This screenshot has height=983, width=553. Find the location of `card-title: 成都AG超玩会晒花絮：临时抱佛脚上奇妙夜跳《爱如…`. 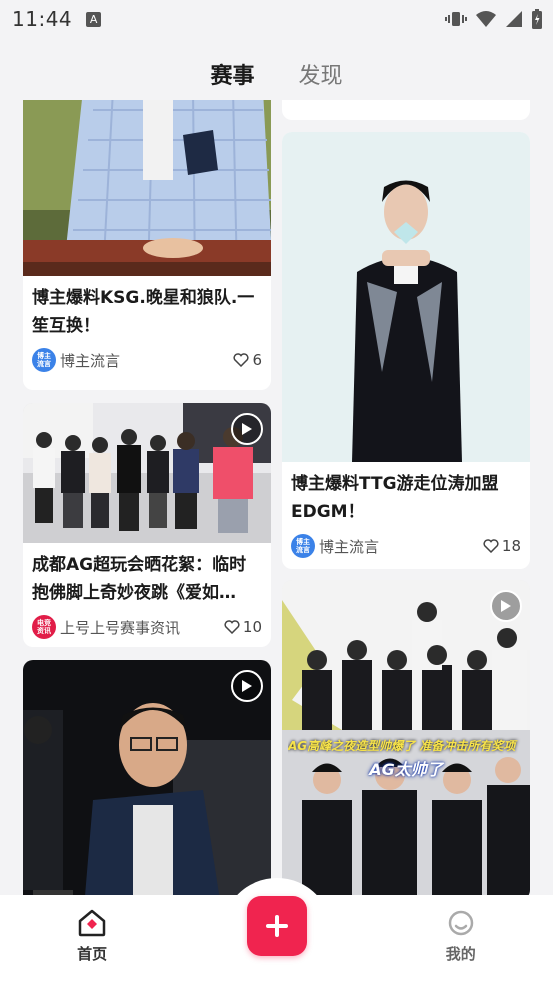

card-title: 成都AG超玩会晒花絮：临时抱佛脚上奇妙夜跳《爱如… is located at coordinates (139, 579).